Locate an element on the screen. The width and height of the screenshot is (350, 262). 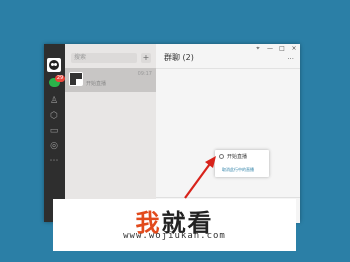
minimize-button: — is located at coordinates (270, 48).